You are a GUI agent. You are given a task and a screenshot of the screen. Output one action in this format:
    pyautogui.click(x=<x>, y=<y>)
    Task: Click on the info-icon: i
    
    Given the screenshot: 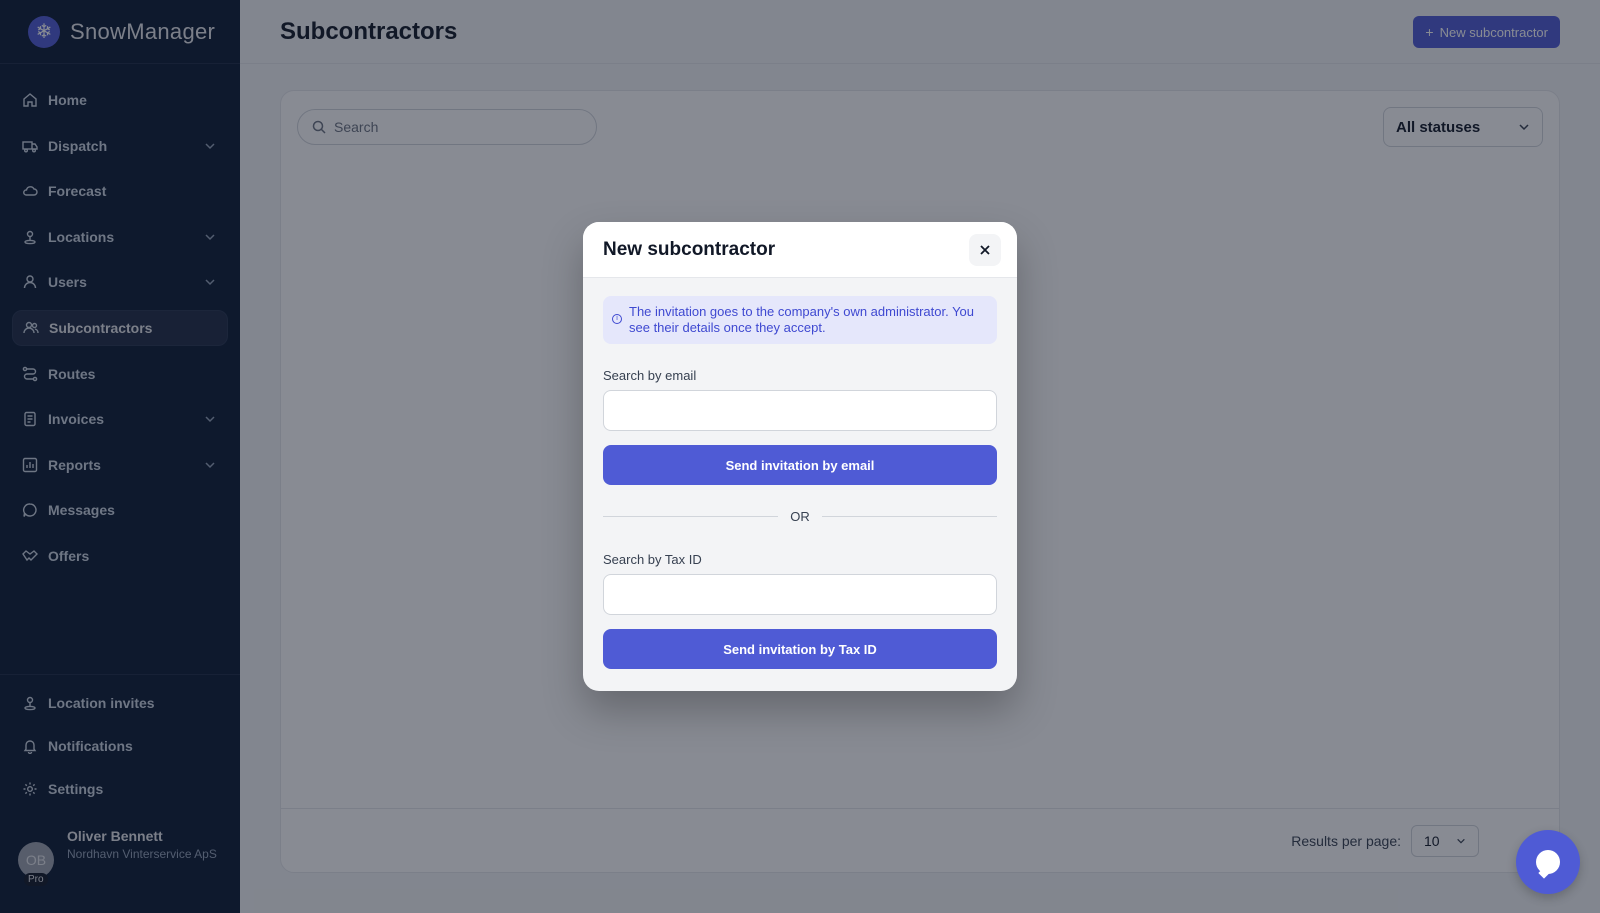 What is the action you would take?
    pyautogui.click(x=617, y=319)
    